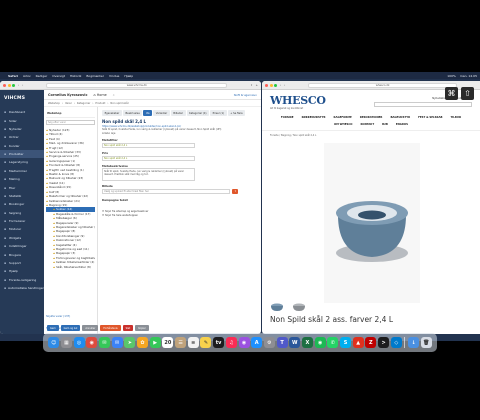  Describe the element at coordinates (422, 104) in the screenshot. I see `shop-search-input` at that location.